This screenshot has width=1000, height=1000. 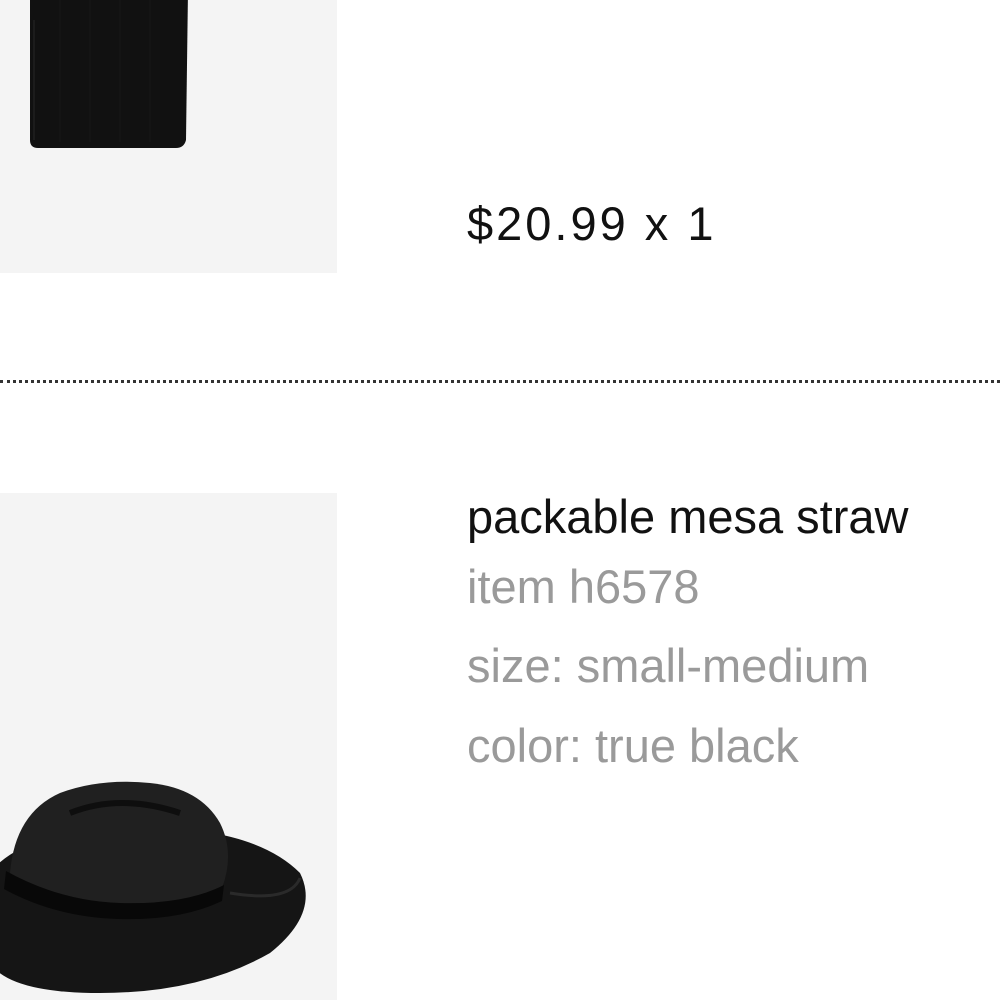 What do you see at coordinates (668, 665) in the screenshot?
I see `size-label: size: small-medium` at bounding box center [668, 665].